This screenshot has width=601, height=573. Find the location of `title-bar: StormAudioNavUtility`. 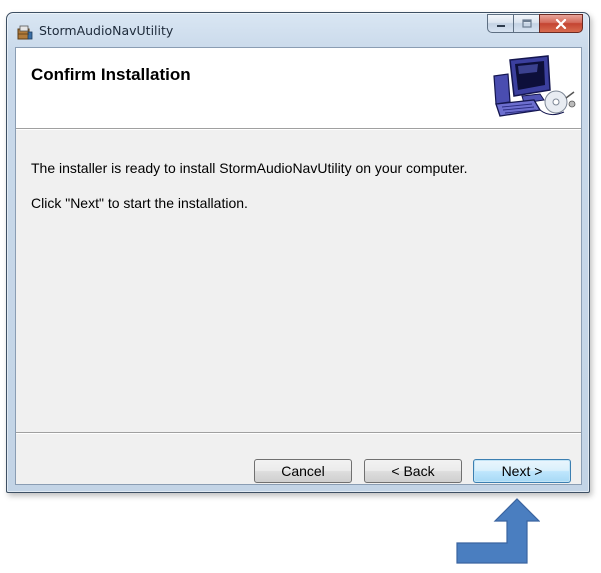

title-bar: StormAudioNavUtility is located at coordinates (298, 30).